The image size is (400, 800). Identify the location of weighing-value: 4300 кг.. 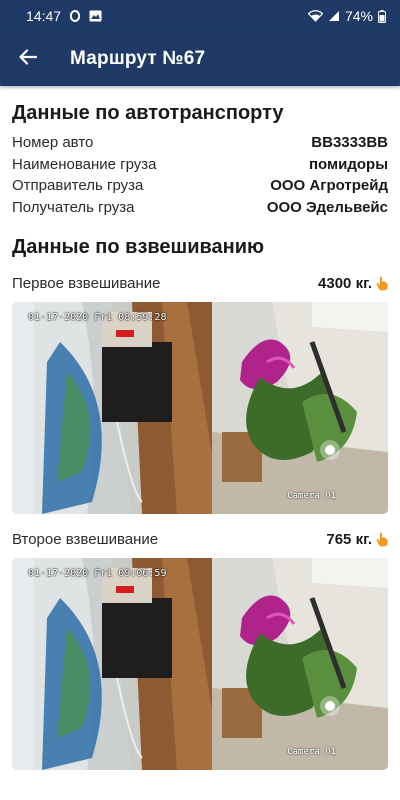
(345, 283).